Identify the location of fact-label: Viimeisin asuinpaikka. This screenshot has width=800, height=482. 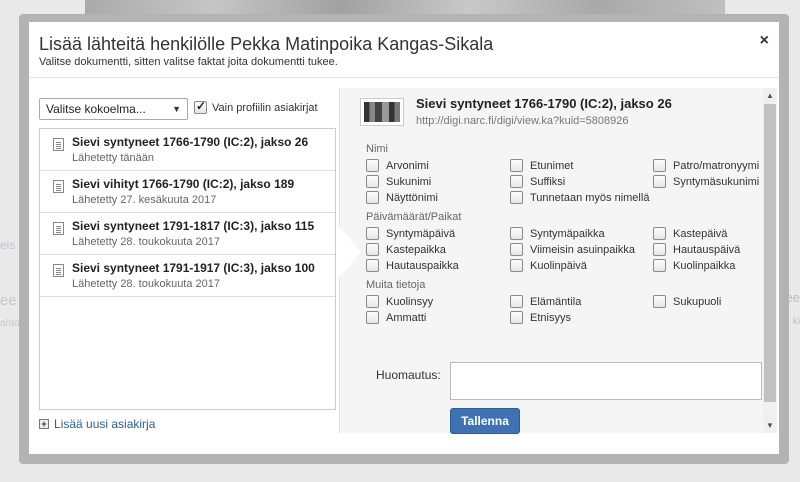
(582, 249).